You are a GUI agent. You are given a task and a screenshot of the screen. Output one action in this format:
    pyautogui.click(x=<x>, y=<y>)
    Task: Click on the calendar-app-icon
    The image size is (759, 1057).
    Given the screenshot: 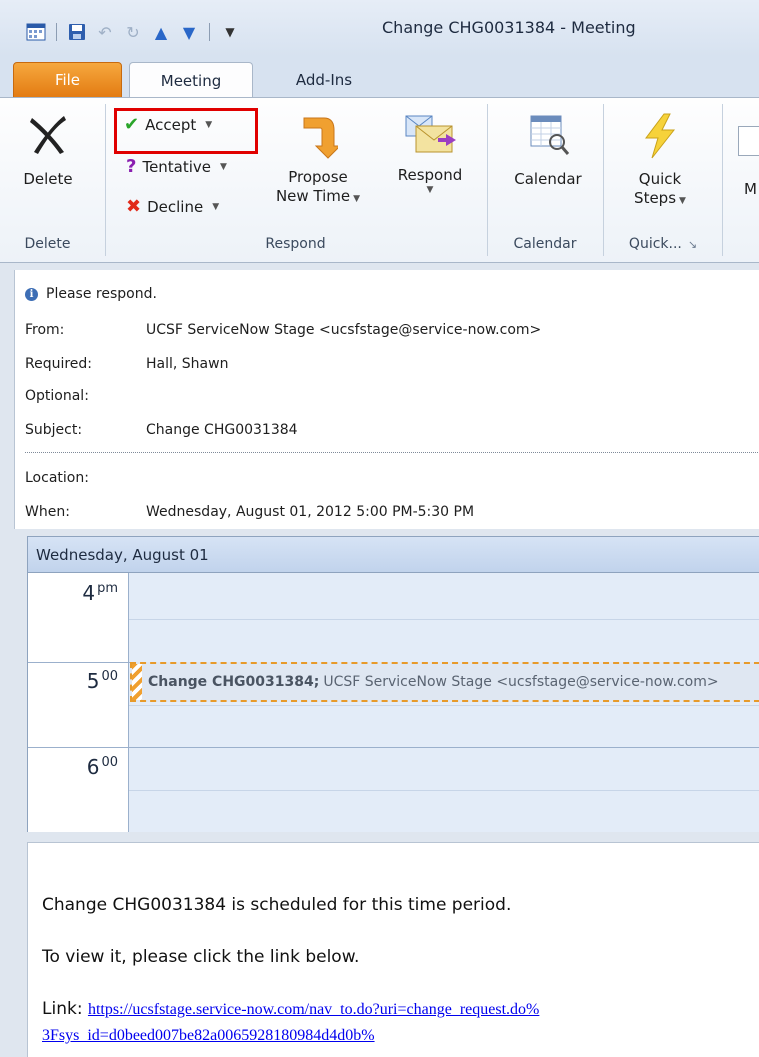 What is the action you would take?
    pyautogui.click(x=36, y=32)
    